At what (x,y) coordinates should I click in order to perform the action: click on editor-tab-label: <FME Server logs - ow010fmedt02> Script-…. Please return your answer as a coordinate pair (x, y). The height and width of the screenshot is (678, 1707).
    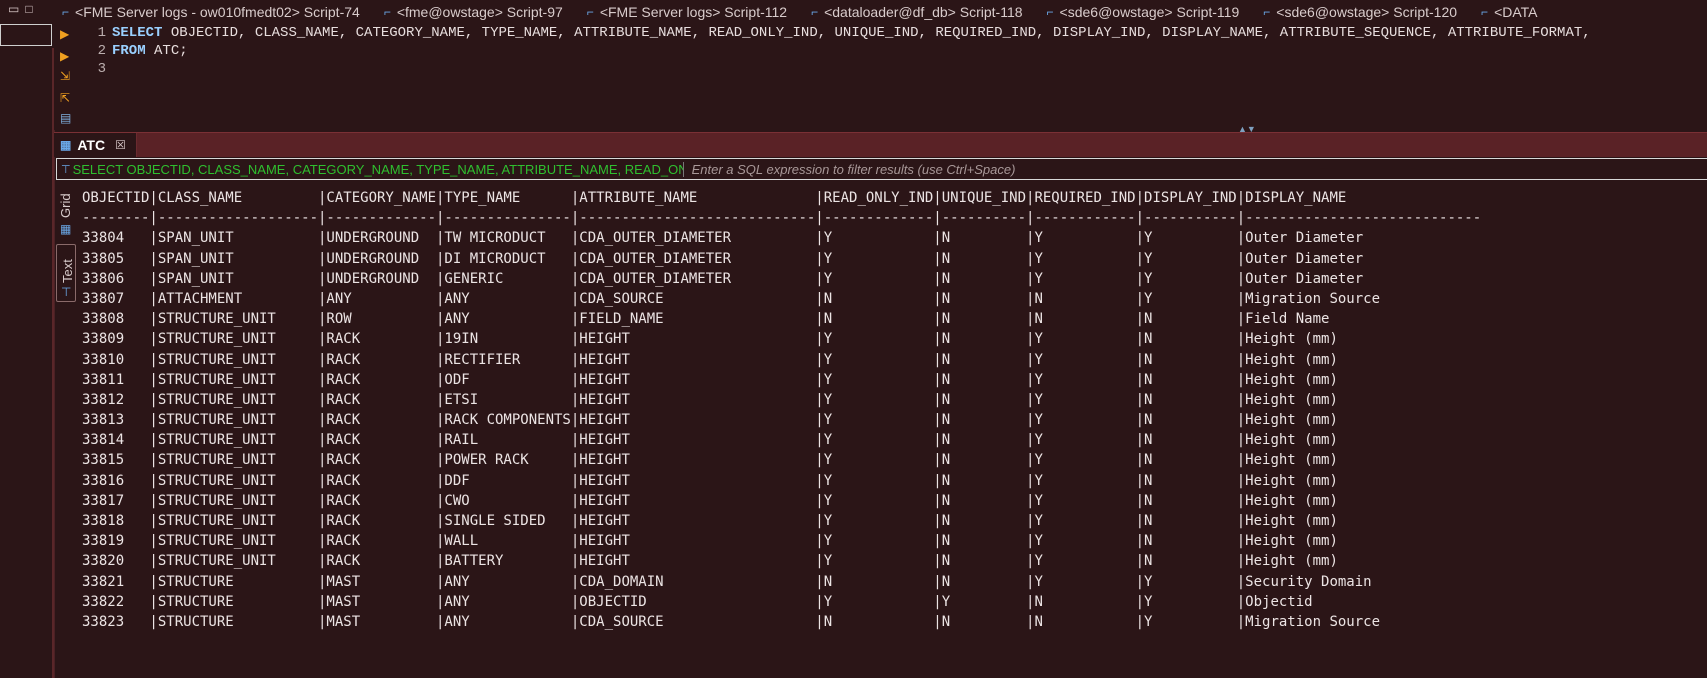
    Looking at the image, I should click on (217, 12).